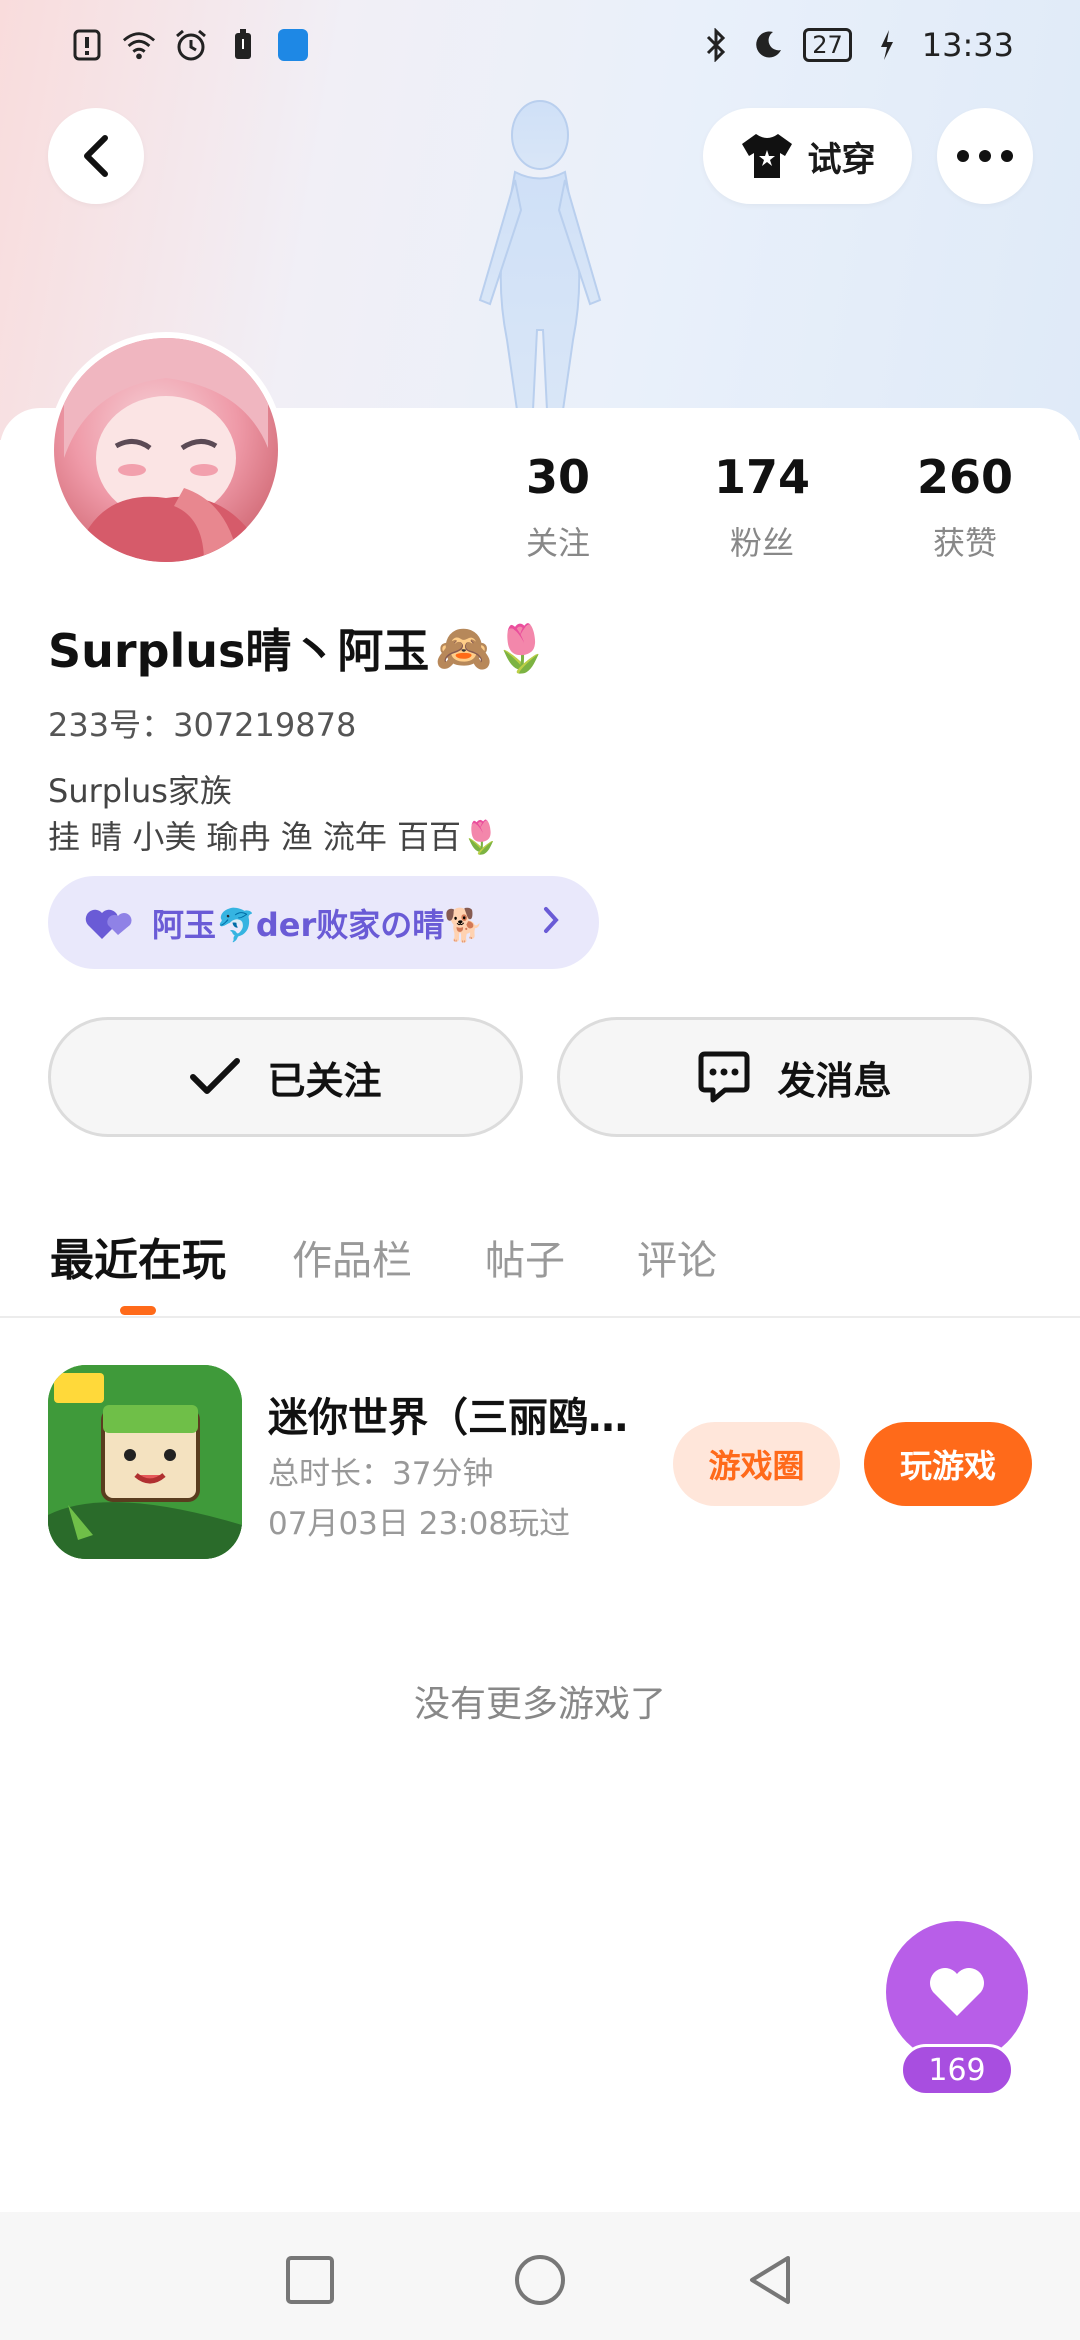  What do you see at coordinates (957, 2070) in the screenshot?
I see `like-count-badge: 169` at bounding box center [957, 2070].